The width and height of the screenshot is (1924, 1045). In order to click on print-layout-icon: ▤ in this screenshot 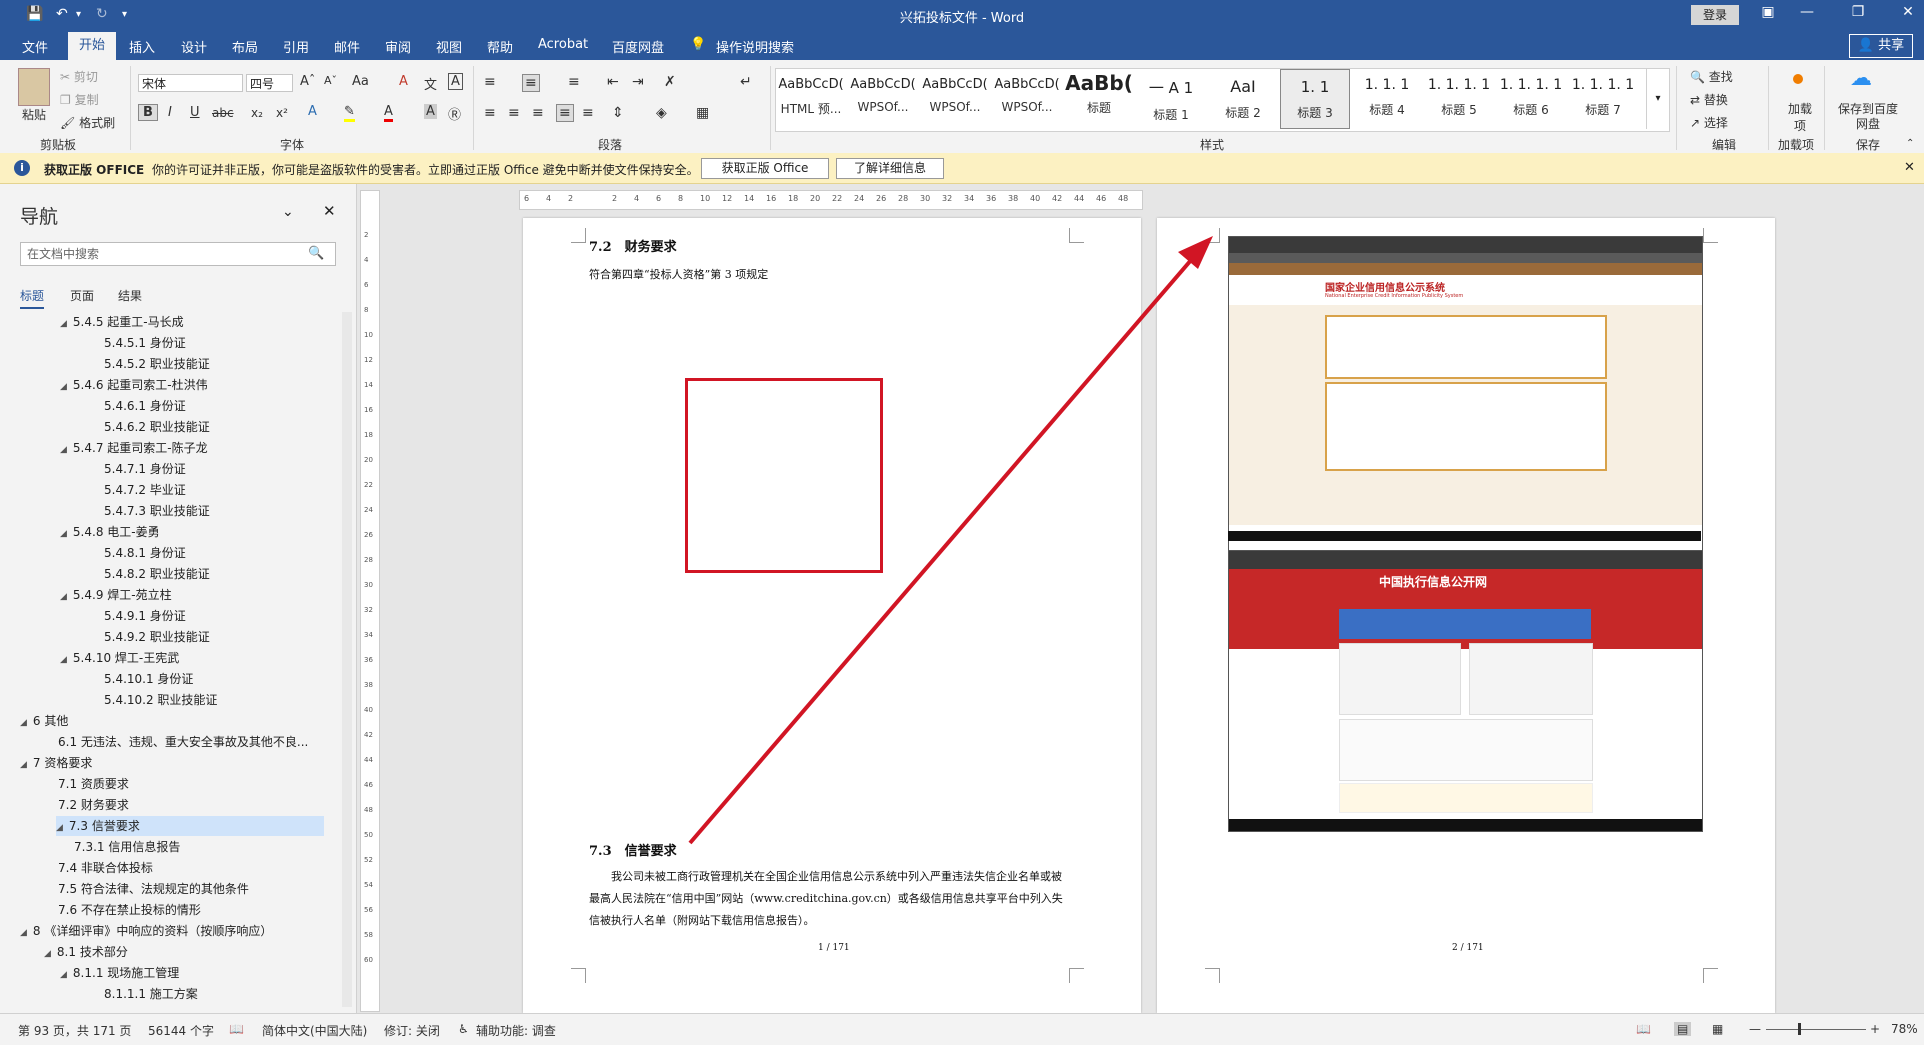, I will do `click(1683, 1029)`.